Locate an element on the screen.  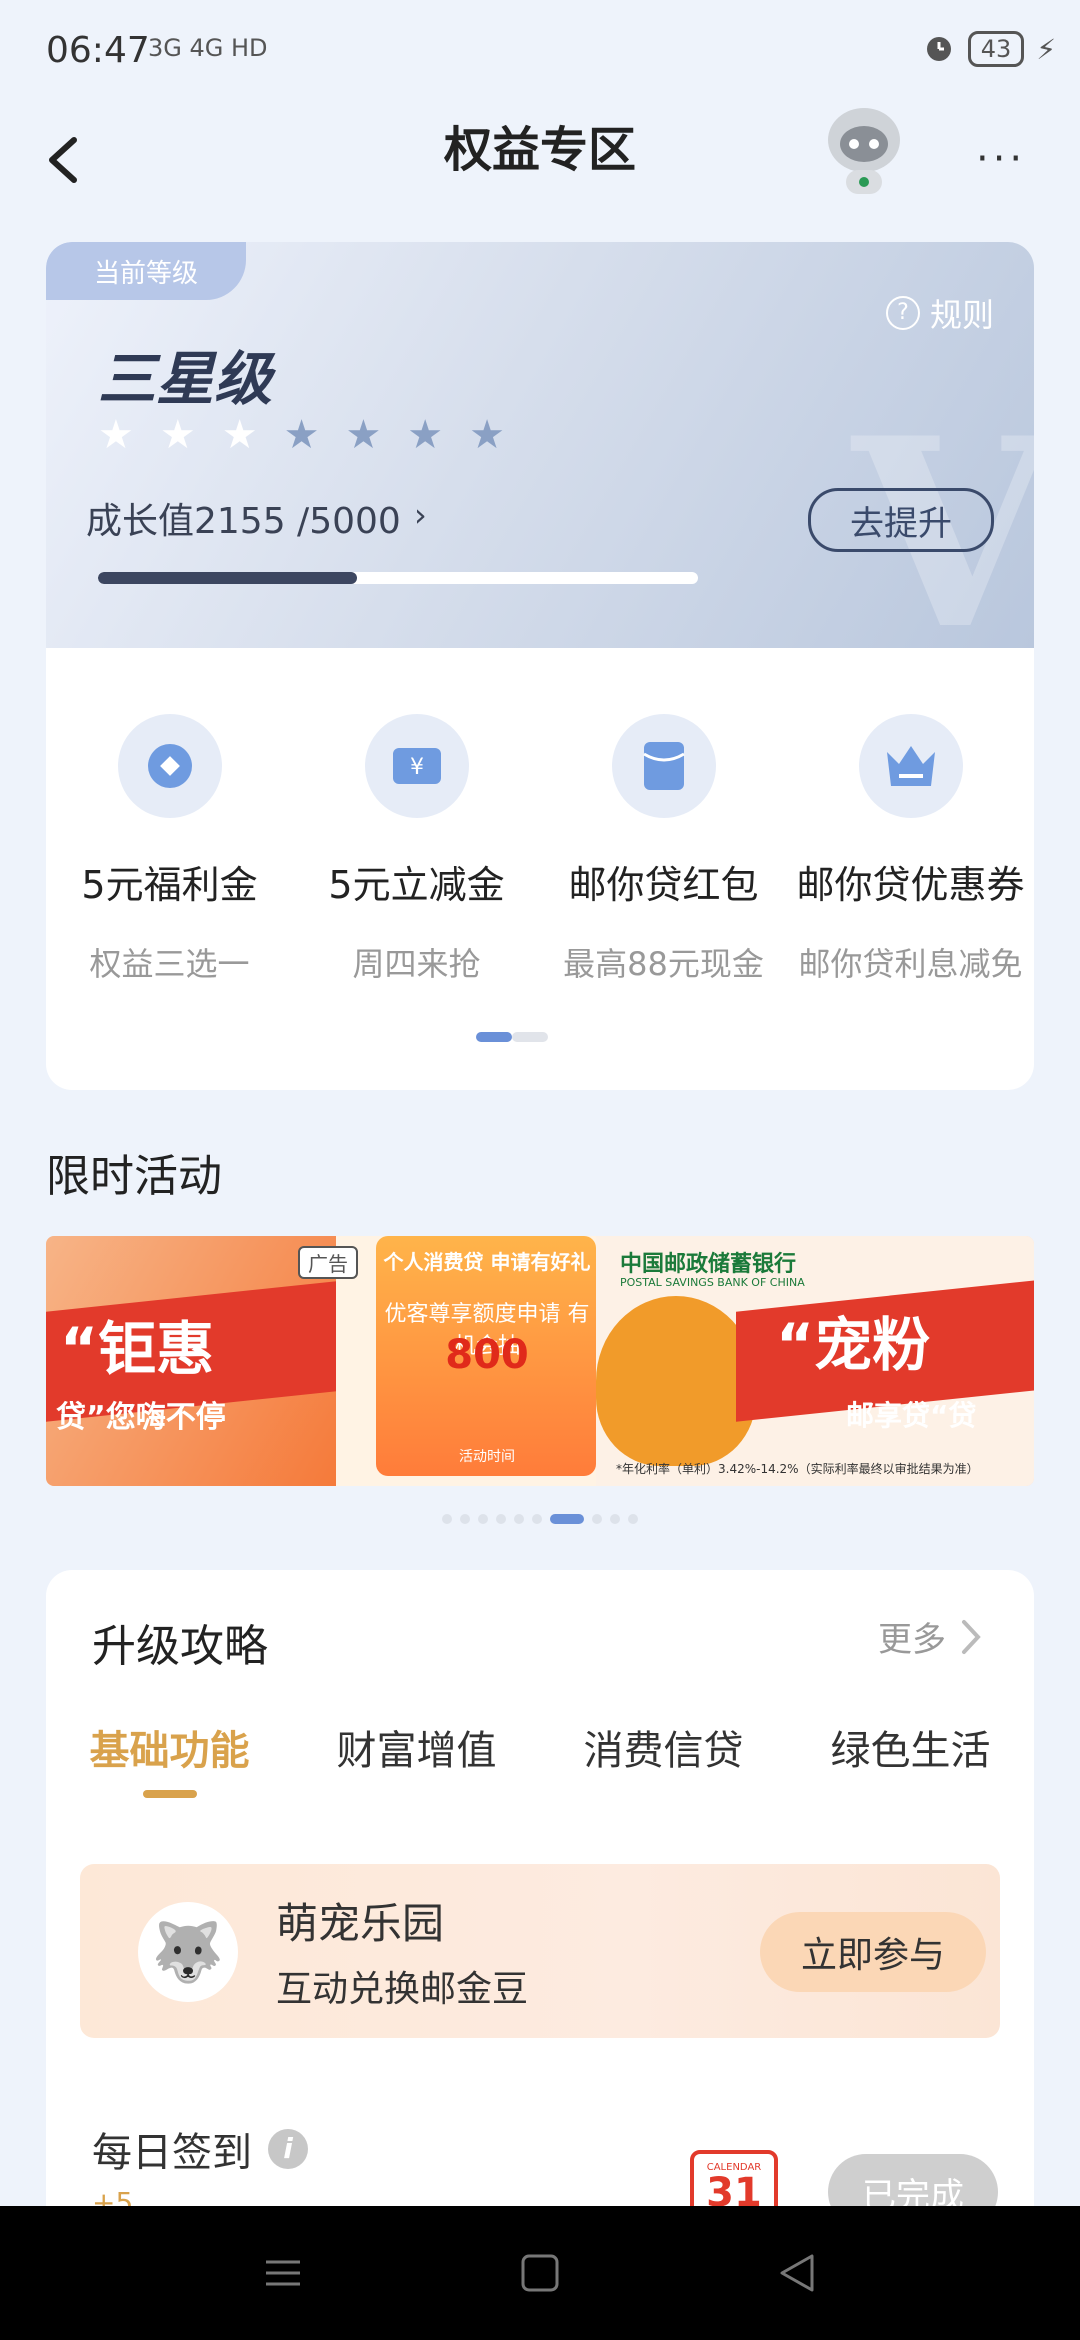
benefit-title: 邮你贷优惠券 is located at coordinates (910, 885).